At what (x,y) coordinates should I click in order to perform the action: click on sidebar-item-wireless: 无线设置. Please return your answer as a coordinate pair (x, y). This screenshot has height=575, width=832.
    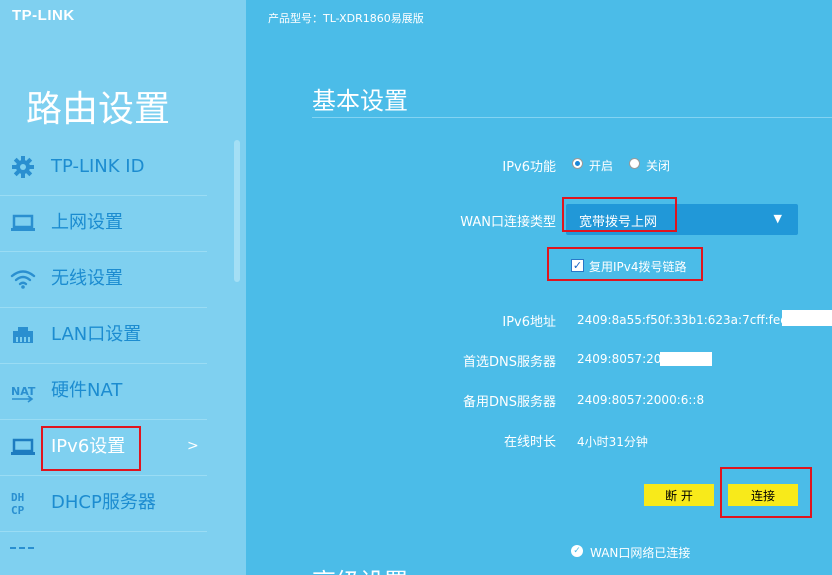
    Looking at the image, I should click on (103, 280).